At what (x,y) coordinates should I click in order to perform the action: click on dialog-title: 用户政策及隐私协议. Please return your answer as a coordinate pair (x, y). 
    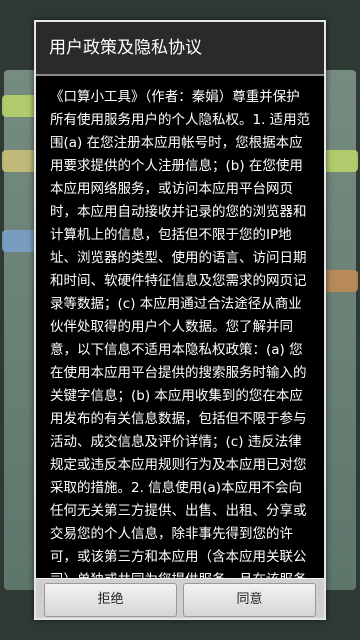
    Looking at the image, I should click on (180, 49).